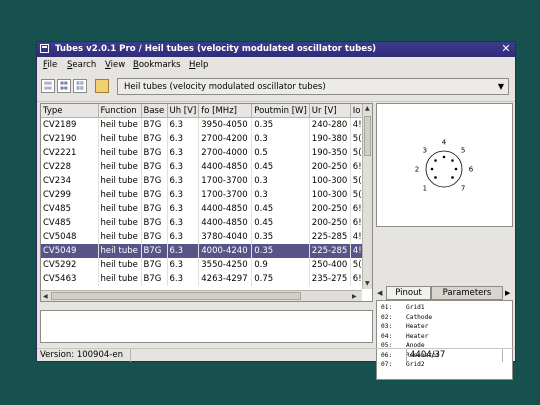 The height and width of the screenshot is (405, 540). I want to click on menu-help: Help, so click(198, 65).